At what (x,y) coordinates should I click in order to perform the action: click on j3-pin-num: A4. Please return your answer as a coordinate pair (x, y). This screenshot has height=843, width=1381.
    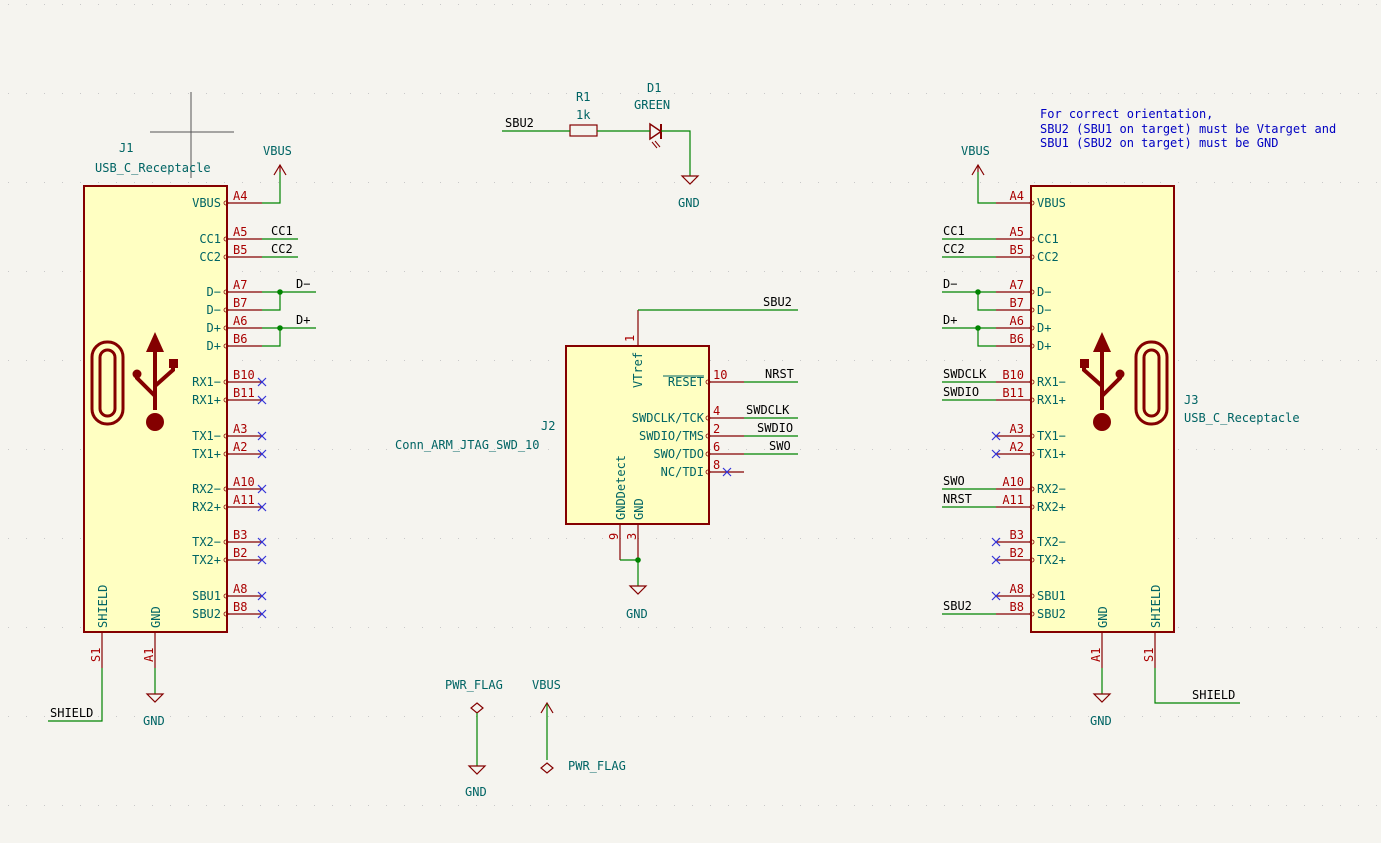
    Looking at the image, I should click on (1017, 196).